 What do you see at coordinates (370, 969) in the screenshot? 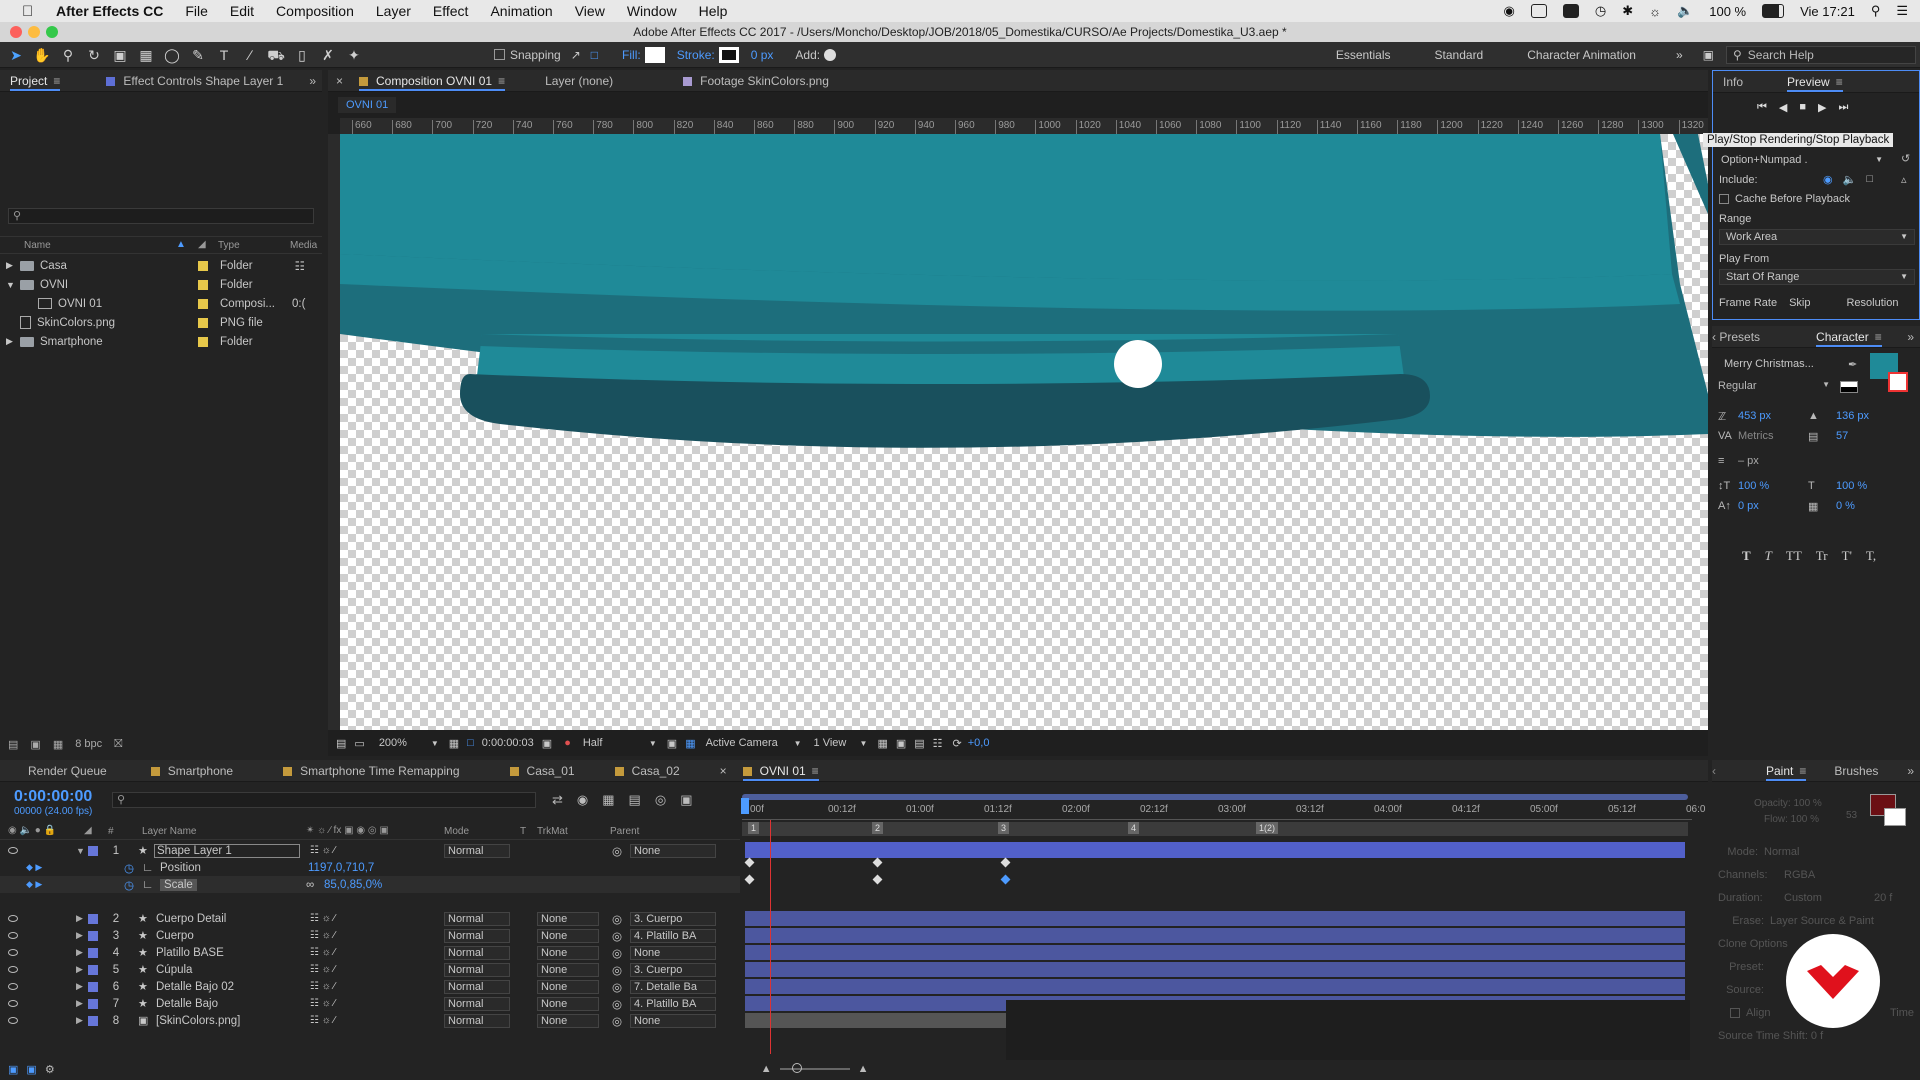
I see `layer-row-5: ▶ 5 ★ Cúpula ☷ ☼ ∕ Normal None ◎ 3. Cuerpo` at bounding box center [370, 969].